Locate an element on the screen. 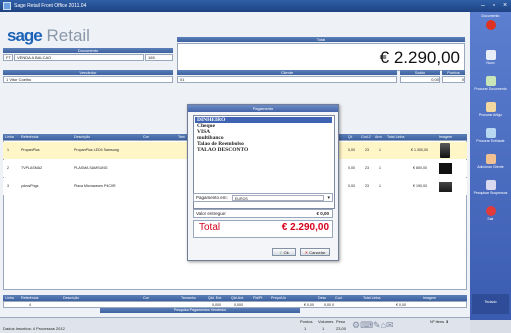 This screenshot has width=511, height=333. sidepanel-label: Teclado is located at coordinates (490, 302).